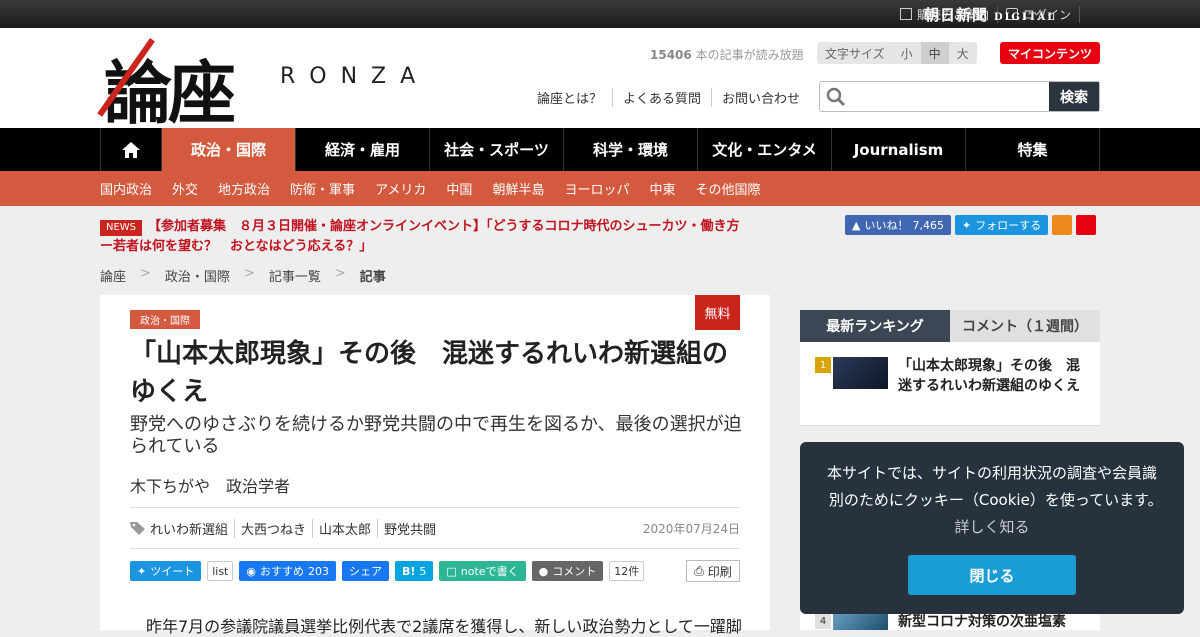 The image size is (1200, 637). I want to click on article-title: 「山本太郎現象」その後 混迷するれいわ新選組のゆくえ, so click(429, 373).